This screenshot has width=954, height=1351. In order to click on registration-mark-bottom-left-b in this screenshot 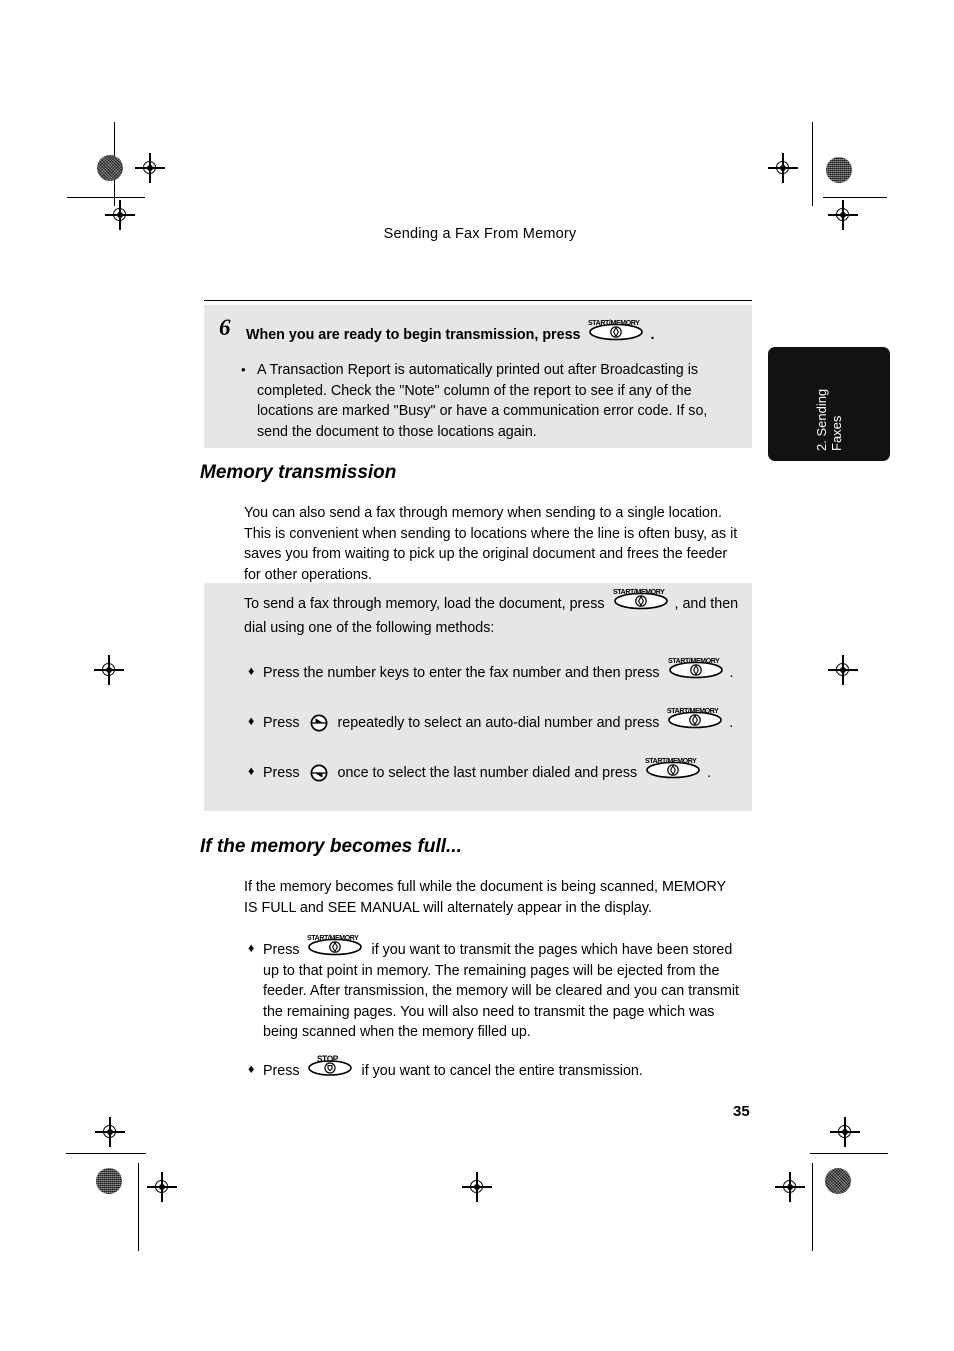, I will do `click(162, 1187)`.